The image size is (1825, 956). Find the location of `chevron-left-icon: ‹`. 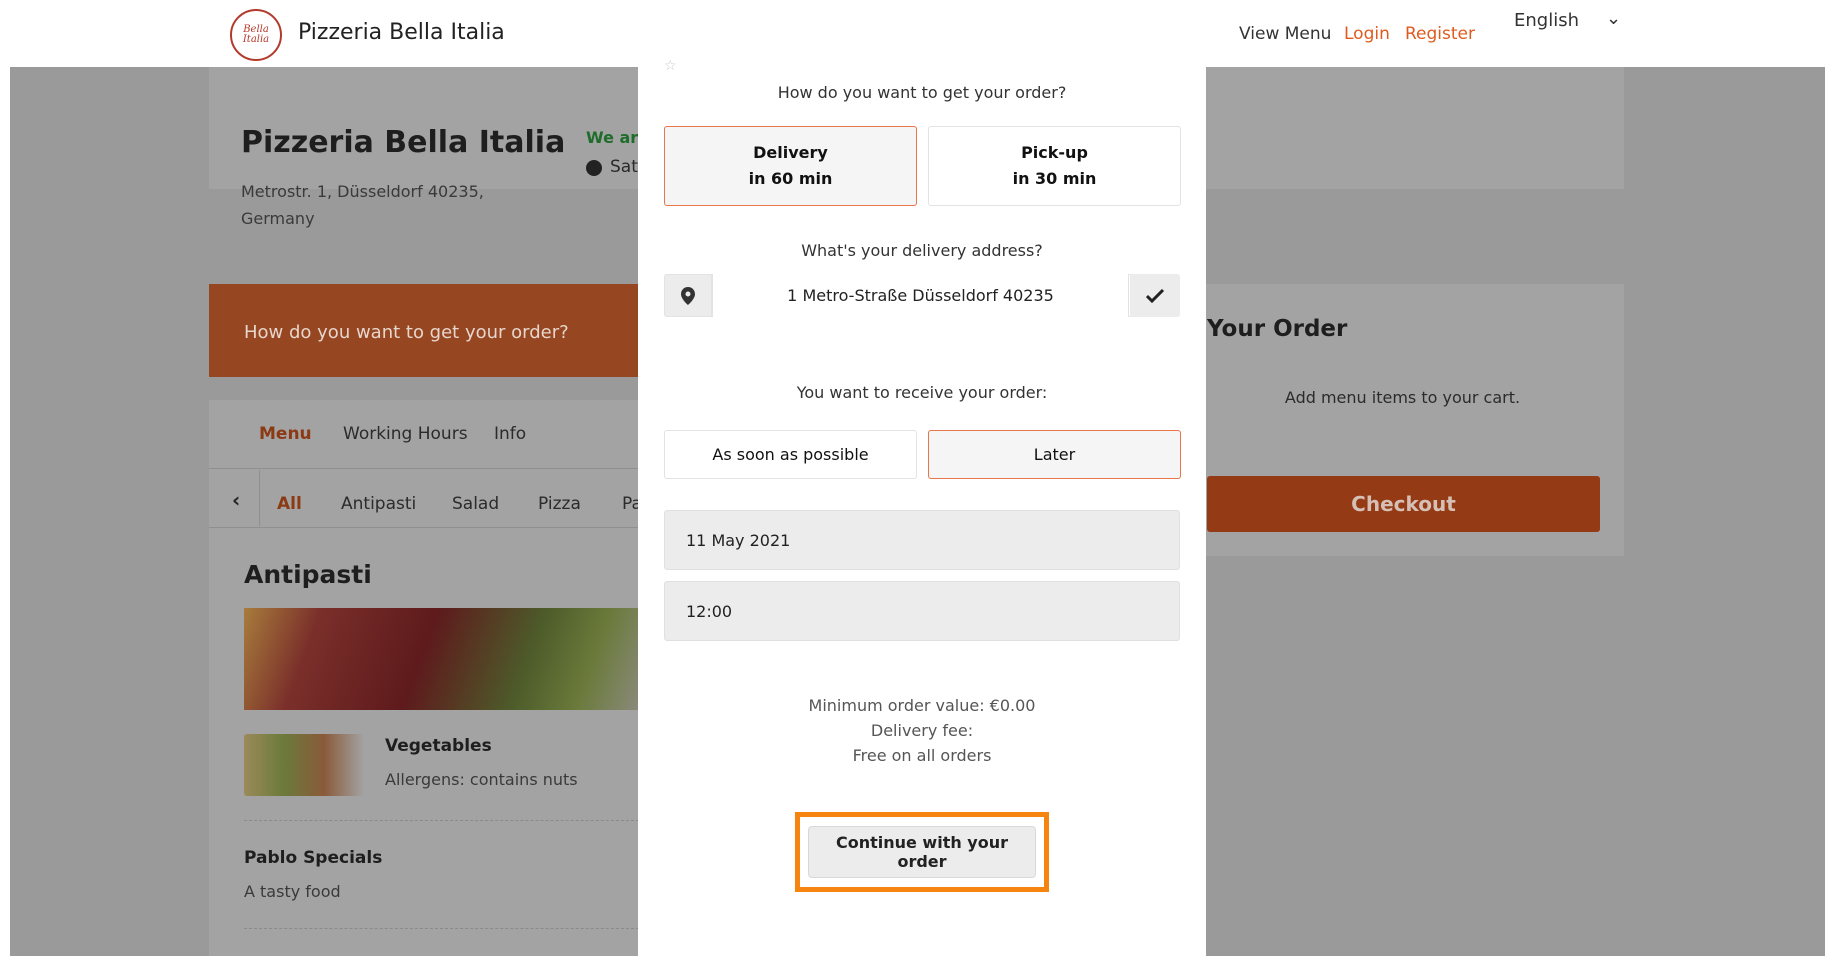

chevron-left-icon: ‹ is located at coordinates (236, 500).